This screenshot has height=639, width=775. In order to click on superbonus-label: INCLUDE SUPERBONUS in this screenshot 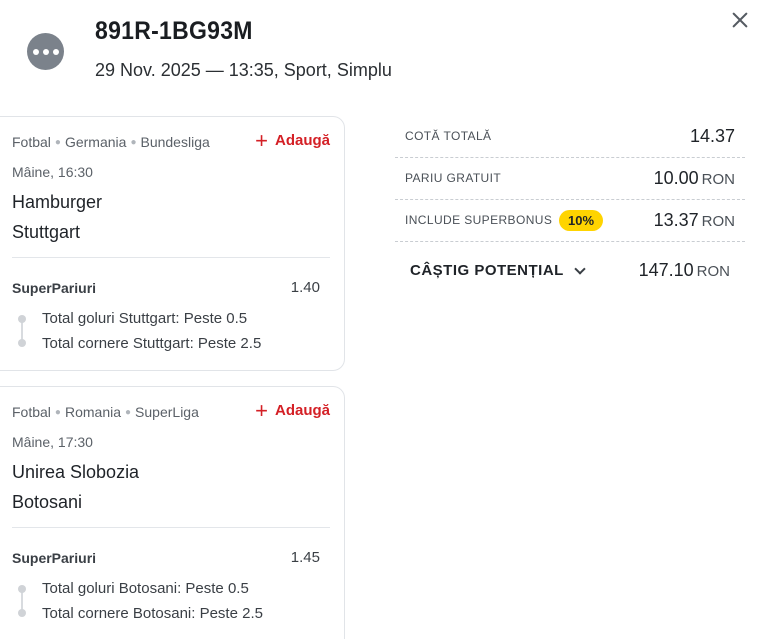, I will do `click(479, 220)`.